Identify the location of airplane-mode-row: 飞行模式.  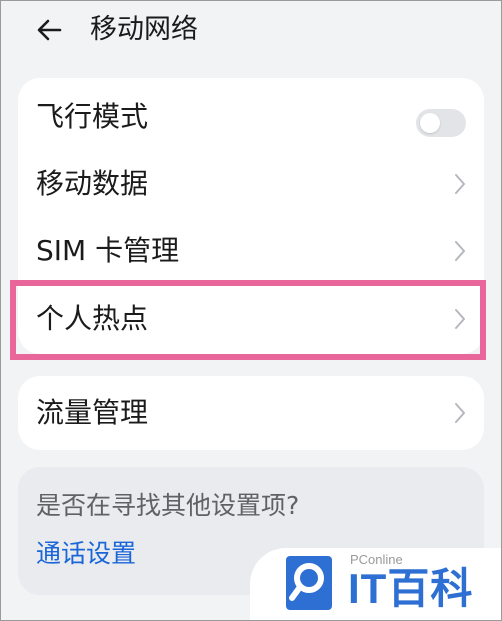
(251, 117).